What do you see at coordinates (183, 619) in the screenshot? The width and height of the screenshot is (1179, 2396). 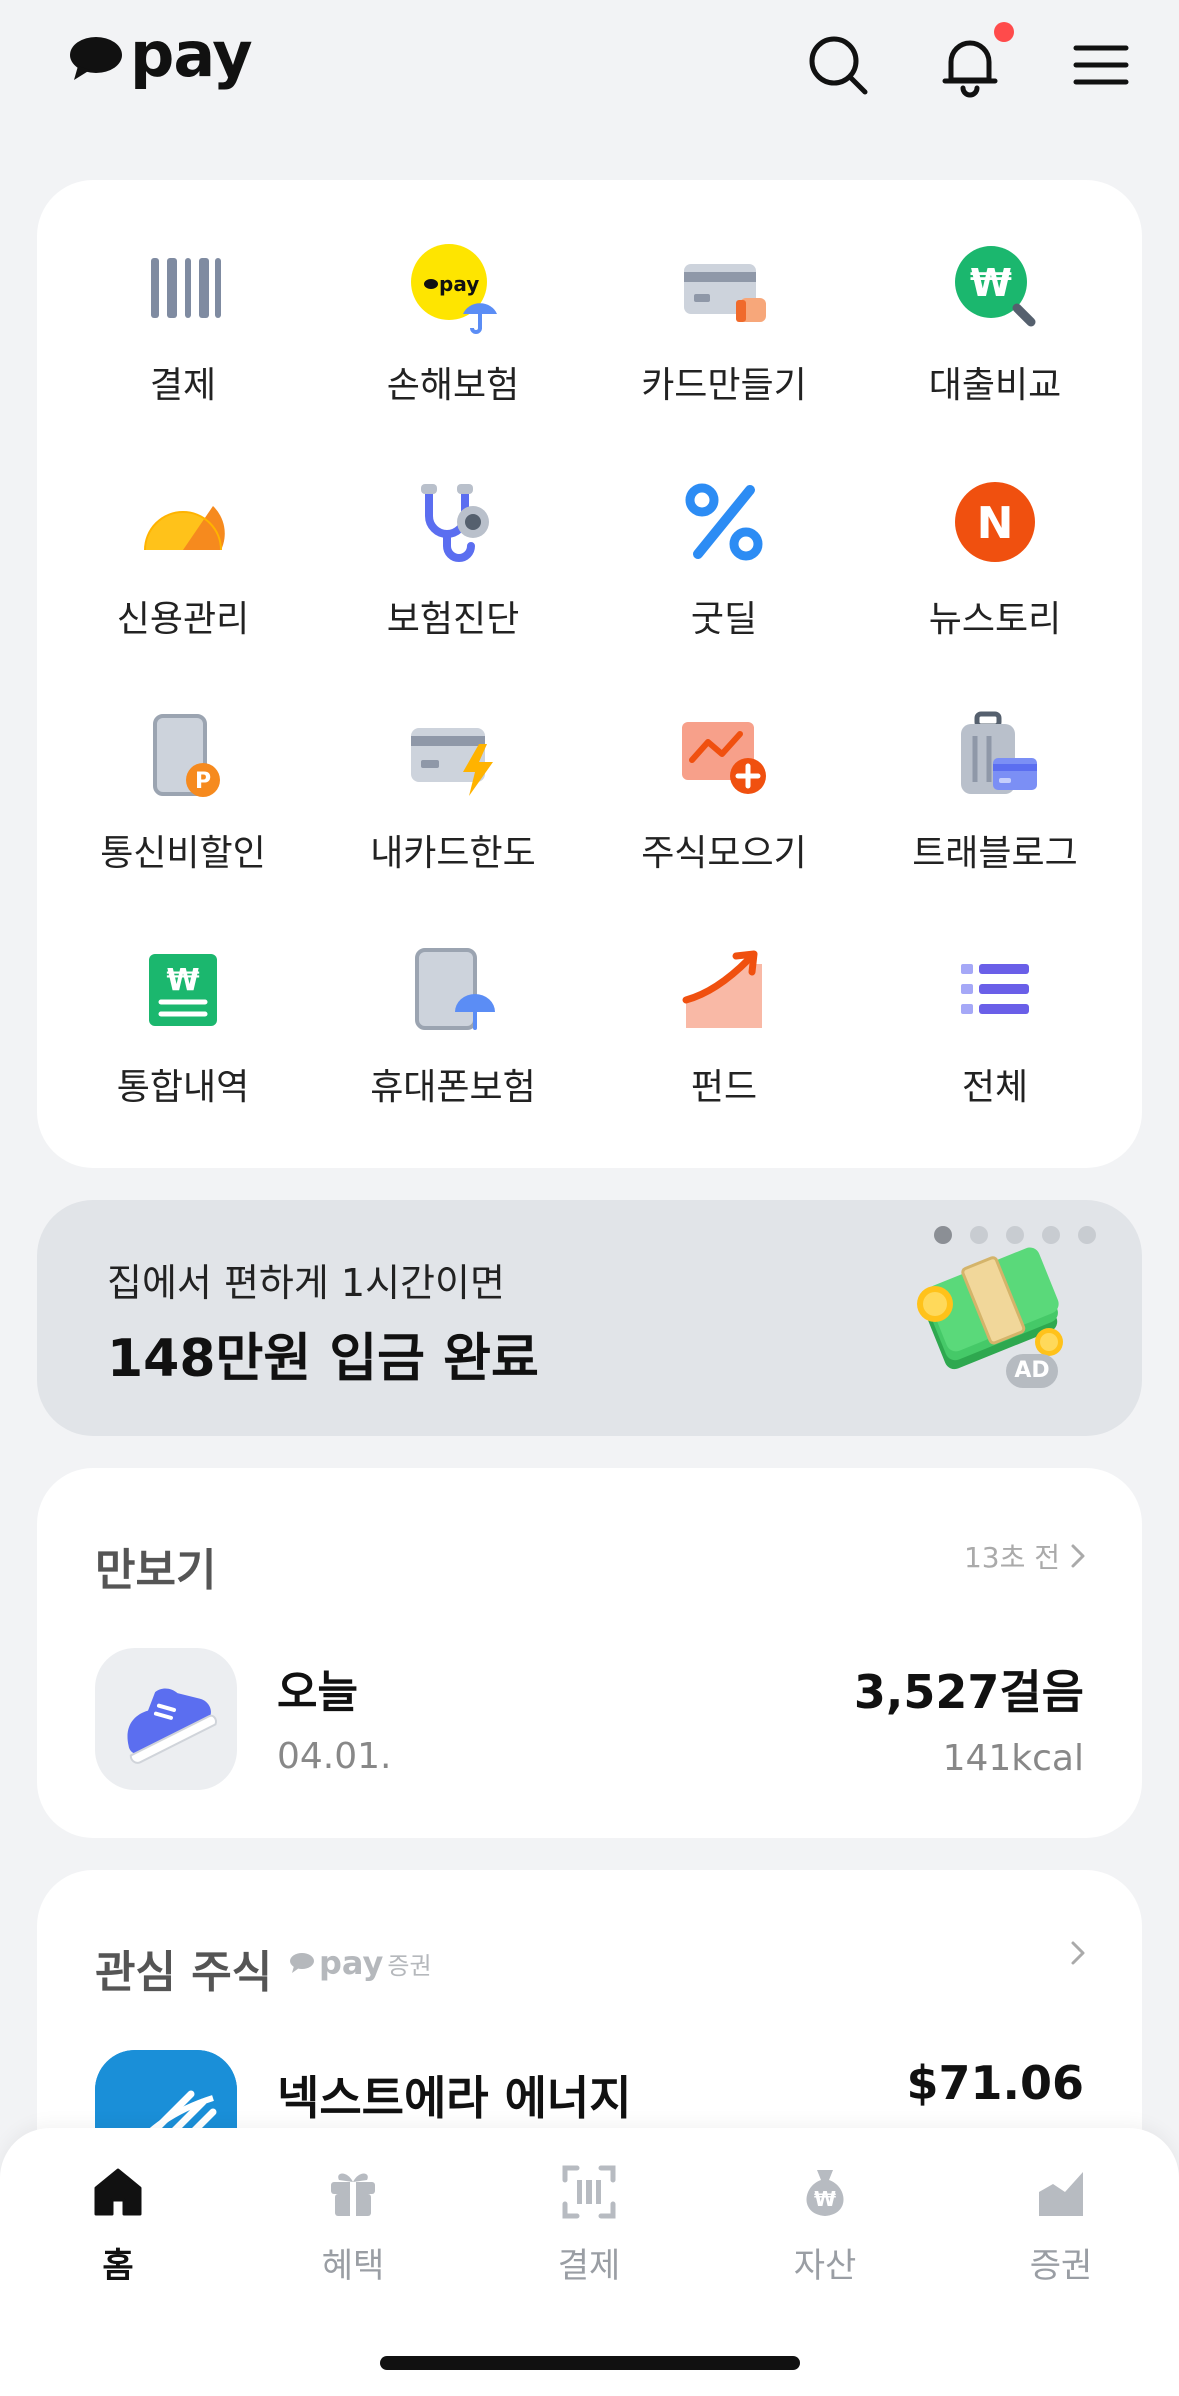 I see `menu-label: 신용관리` at bounding box center [183, 619].